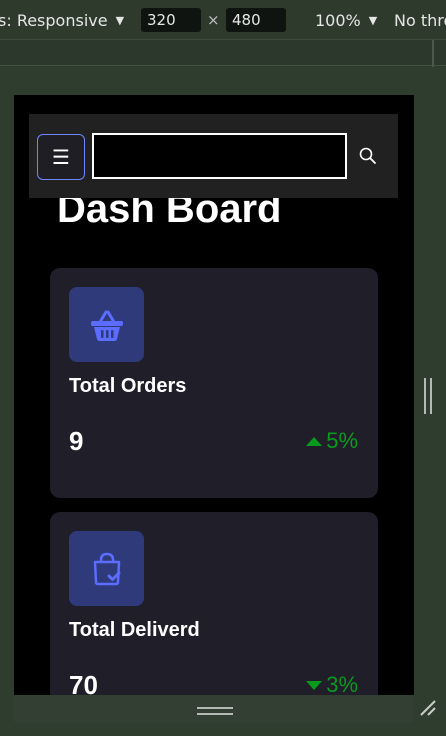 The height and width of the screenshot is (736, 446). What do you see at coordinates (83, 682) in the screenshot?
I see `card-value: 70` at bounding box center [83, 682].